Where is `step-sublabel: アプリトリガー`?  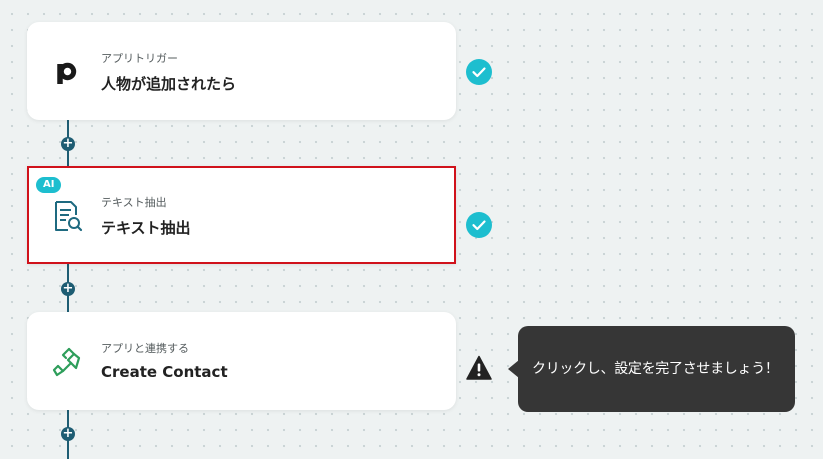
step-sublabel: アプリトリガー is located at coordinates (139, 58).